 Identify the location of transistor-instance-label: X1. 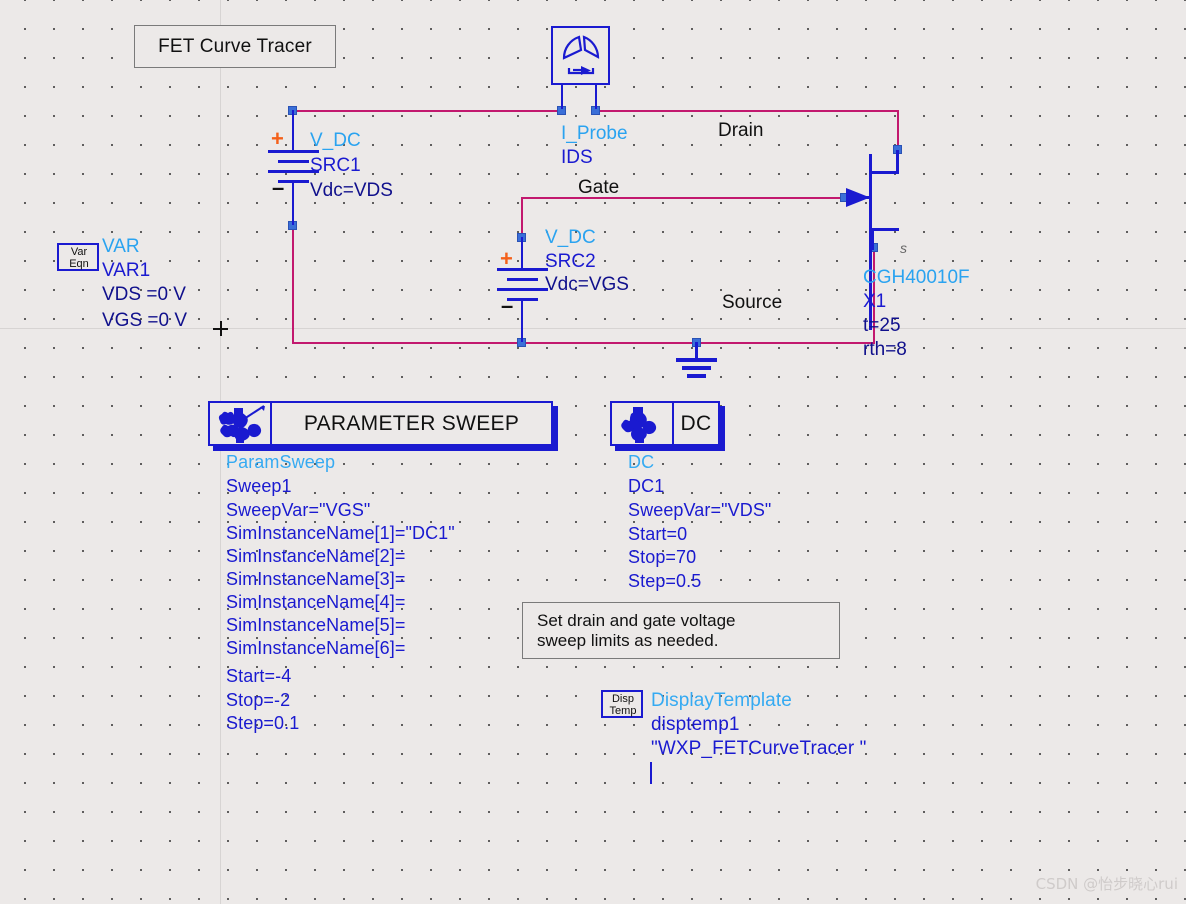
(875, 301).